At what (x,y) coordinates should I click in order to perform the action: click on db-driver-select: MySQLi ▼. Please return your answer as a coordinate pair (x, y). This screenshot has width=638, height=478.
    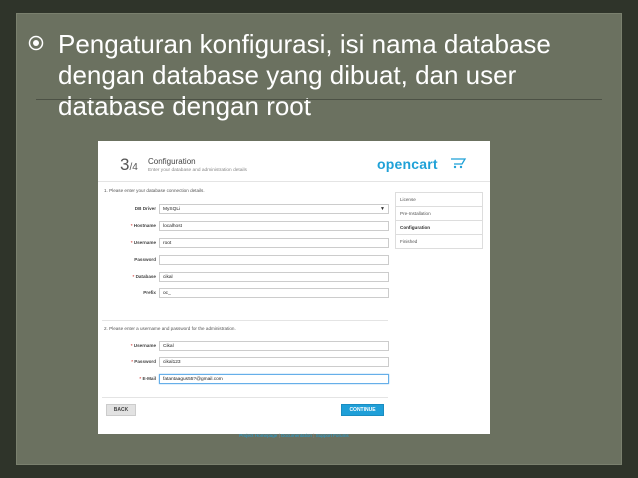
    Looking at the image, I should click on (274, 209).